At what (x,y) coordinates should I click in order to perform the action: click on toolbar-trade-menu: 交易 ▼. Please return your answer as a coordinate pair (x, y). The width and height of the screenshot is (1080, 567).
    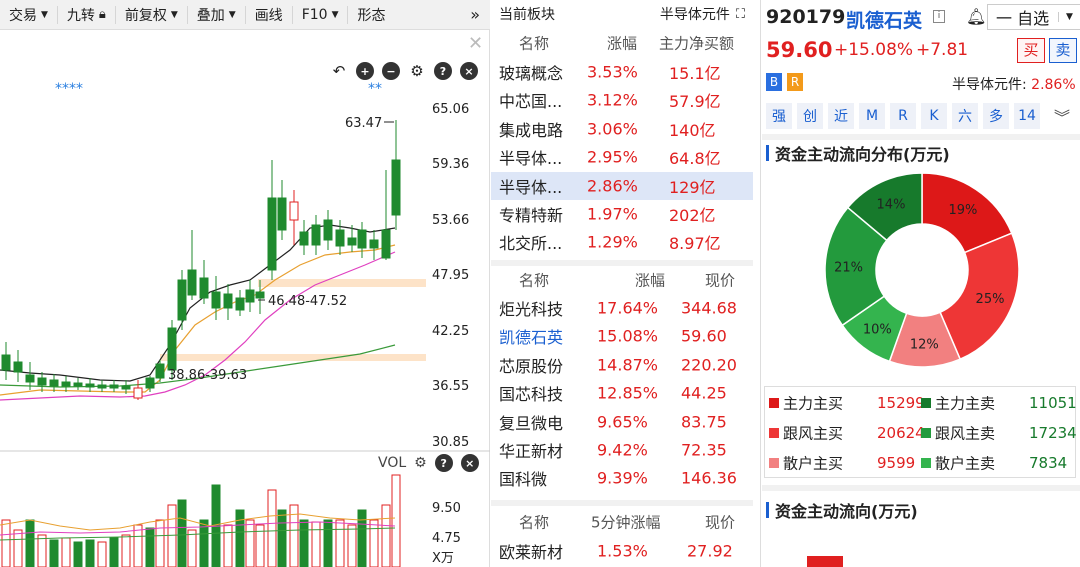
    Looking at the image, I should click on (28, 15).